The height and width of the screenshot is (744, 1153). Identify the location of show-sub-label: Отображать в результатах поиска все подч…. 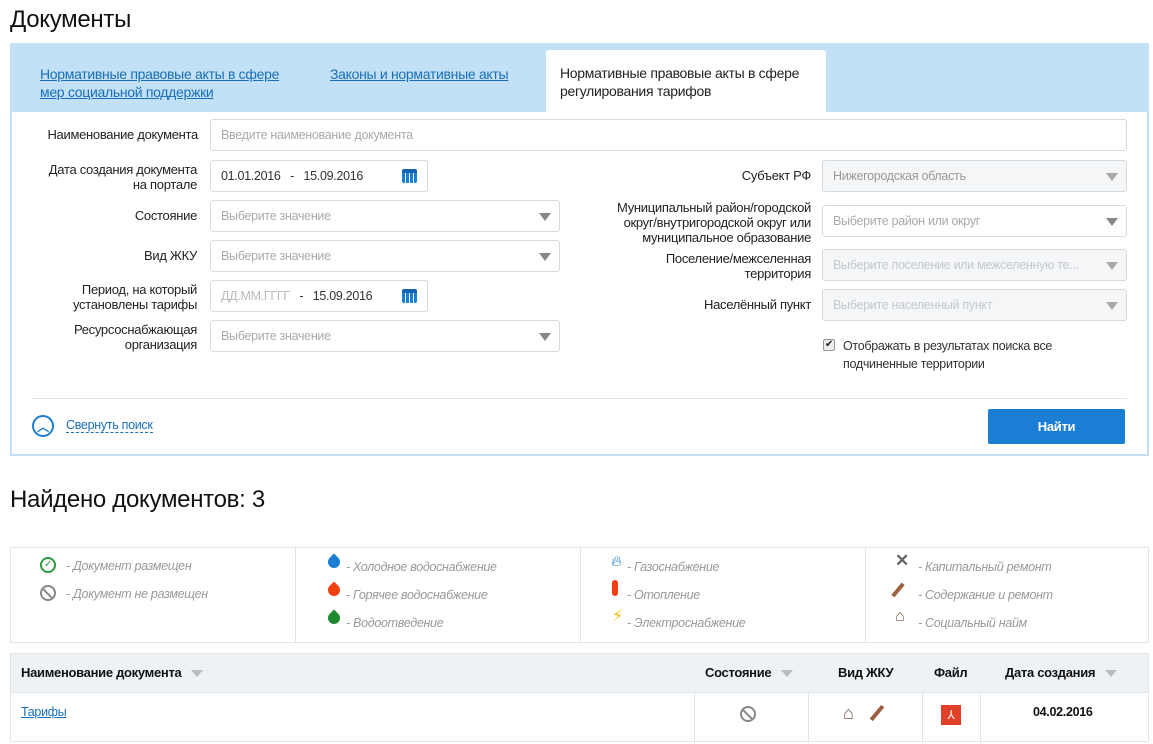
(958, 355).